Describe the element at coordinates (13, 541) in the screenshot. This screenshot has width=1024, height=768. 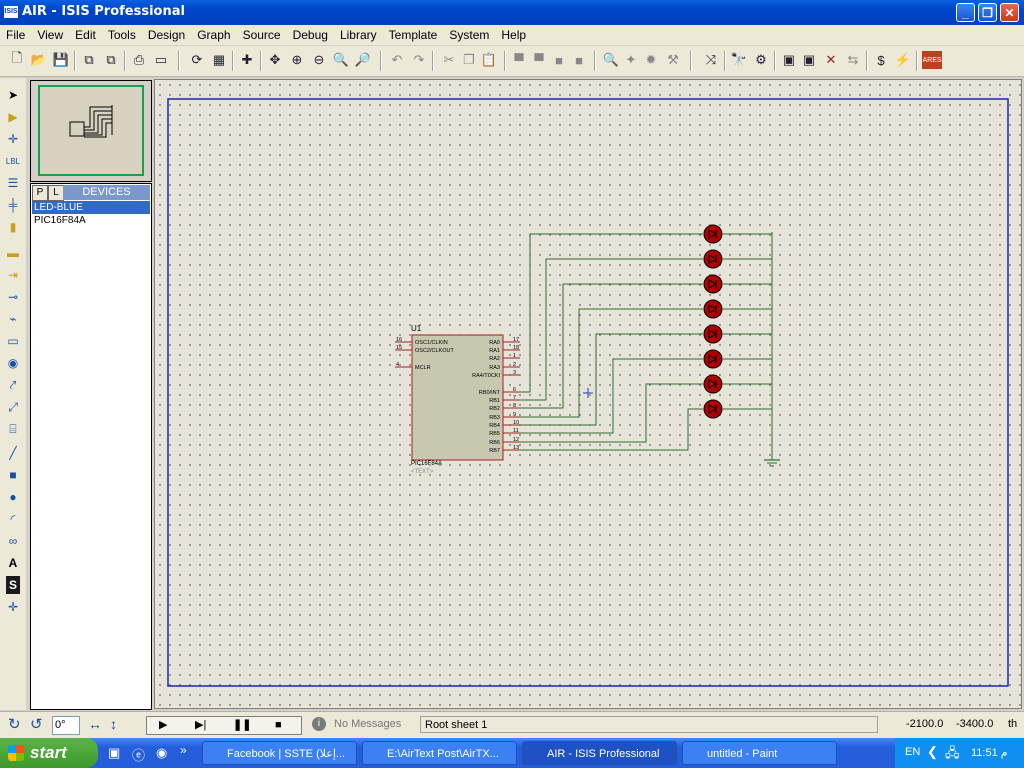
I see `path-icon: ∞` at that location.